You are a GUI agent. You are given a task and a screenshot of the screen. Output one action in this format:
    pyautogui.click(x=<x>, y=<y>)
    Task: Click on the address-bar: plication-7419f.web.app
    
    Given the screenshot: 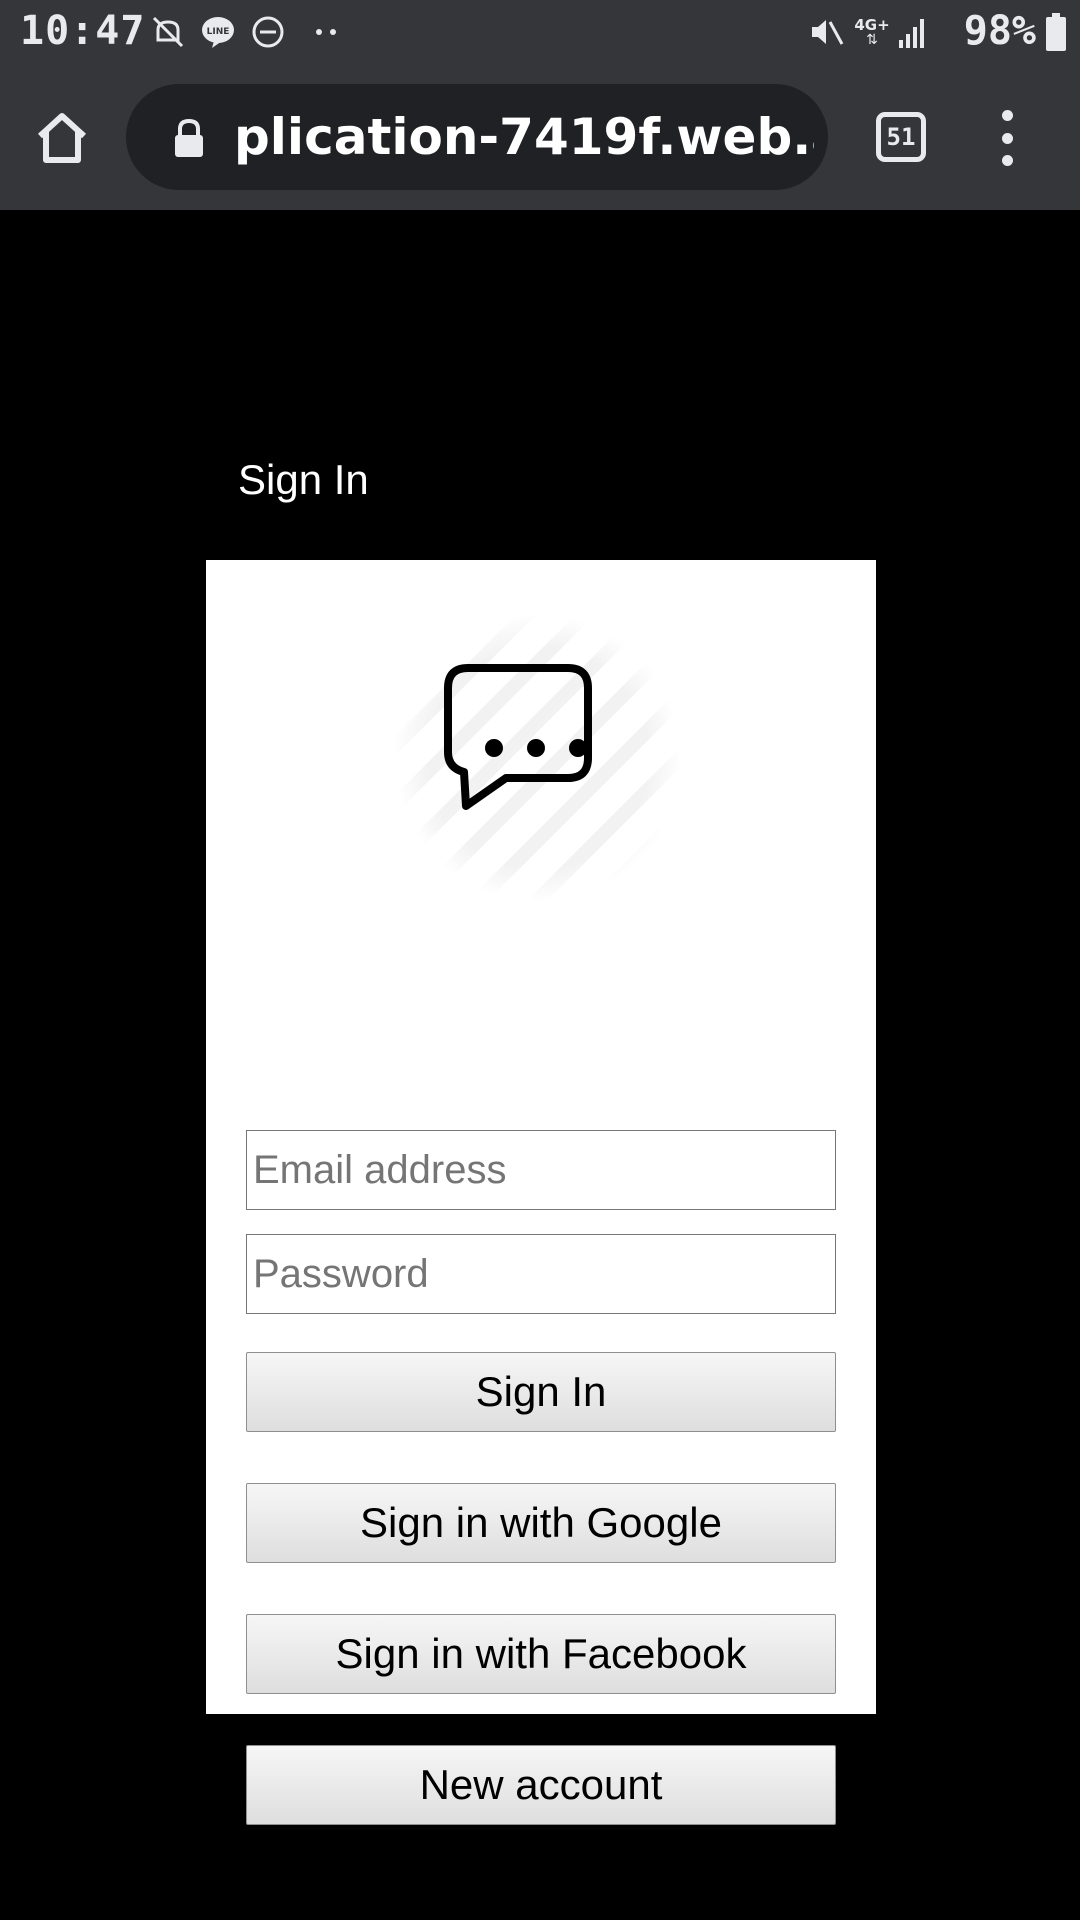 What is the action you would take?
    pyautogui.click(x=477, y=137)
    